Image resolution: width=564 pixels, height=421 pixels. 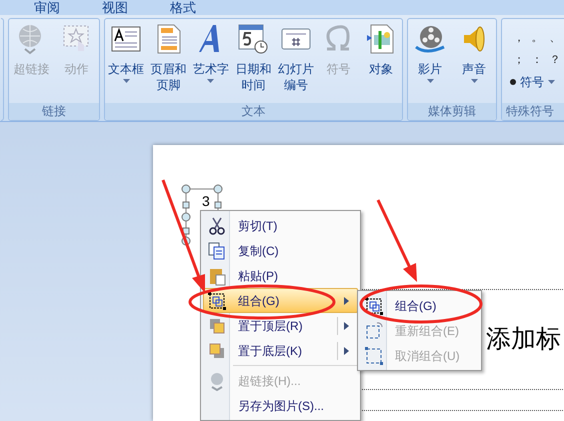 I want to click on cut-icon, so click(x=217, y=226).